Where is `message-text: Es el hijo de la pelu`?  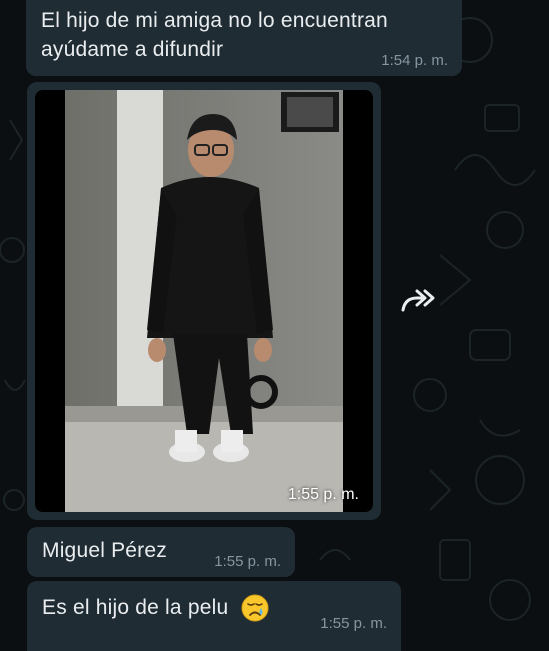 message-text: Es el hijo de la pelu is located at coordinates (135, 607).